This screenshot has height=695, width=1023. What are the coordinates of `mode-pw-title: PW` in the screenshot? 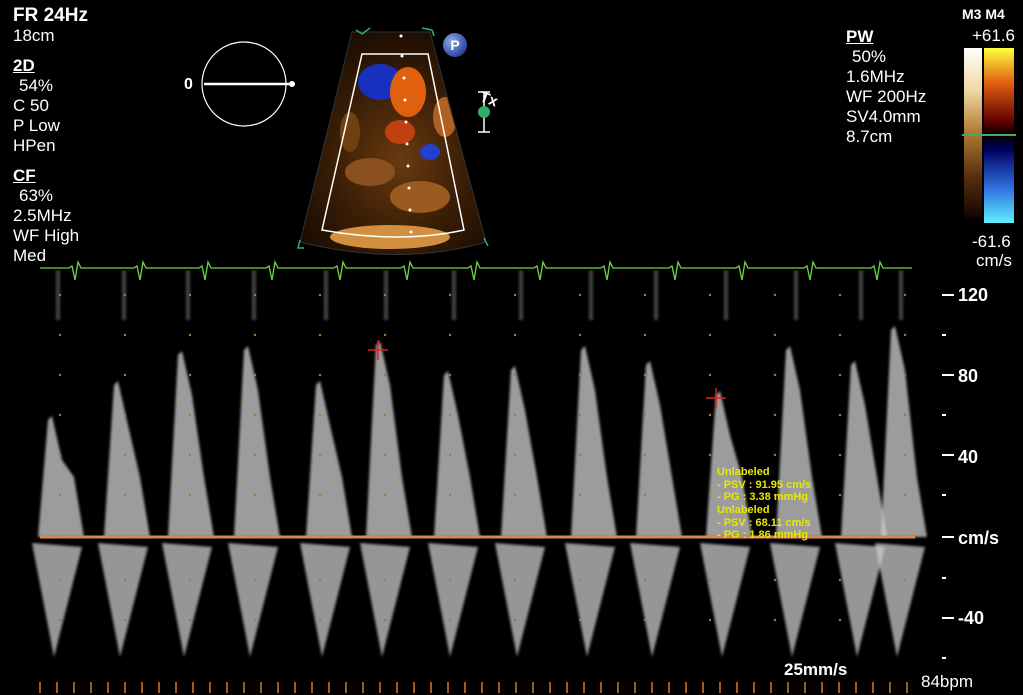 It's located at (860, 36).